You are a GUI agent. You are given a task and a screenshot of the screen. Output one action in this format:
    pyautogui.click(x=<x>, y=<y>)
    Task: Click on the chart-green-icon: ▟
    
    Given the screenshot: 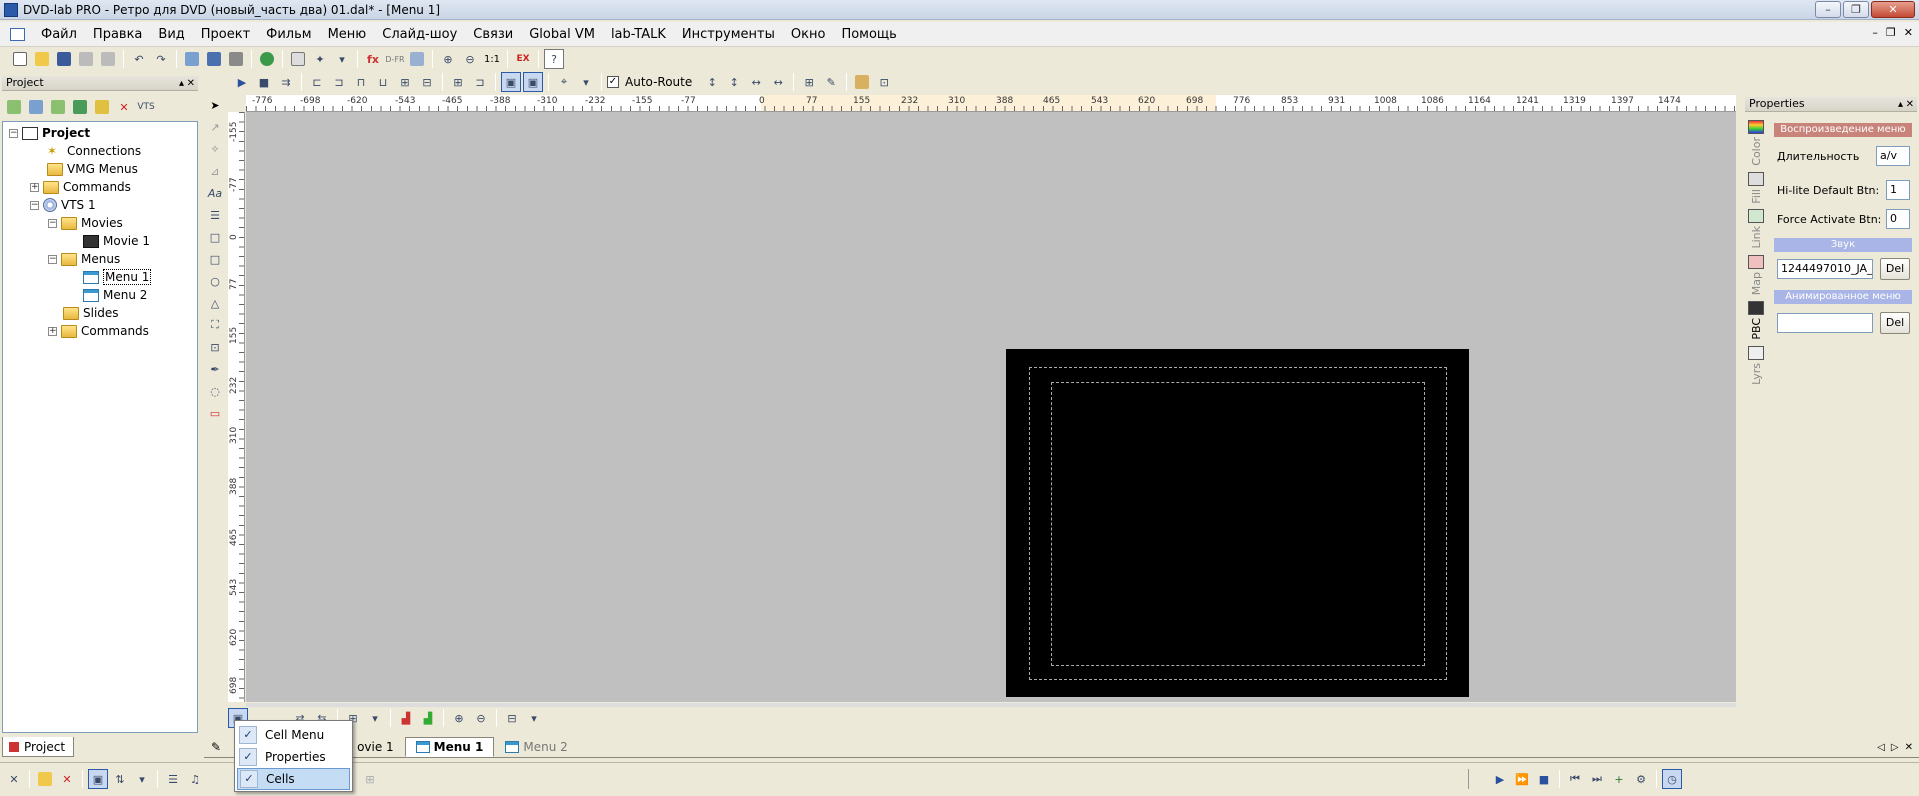 What is the action you would take?
    pyautogui.click(x=428, y=718)
    